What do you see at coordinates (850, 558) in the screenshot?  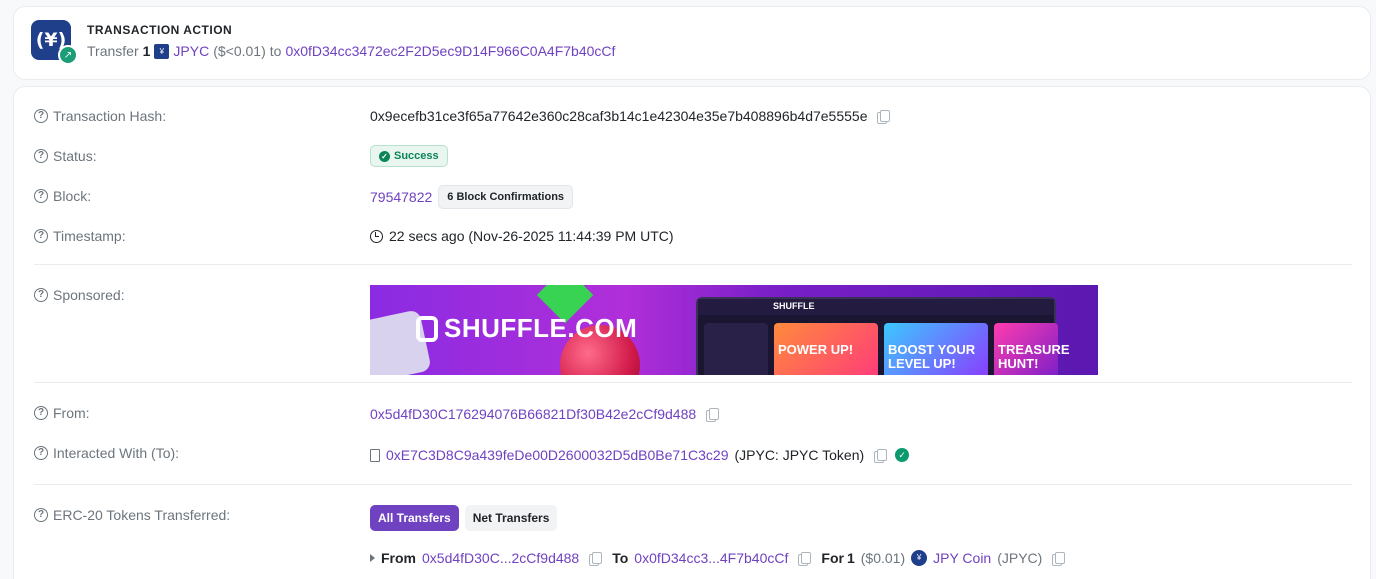 I see `transfer-amount: 1` at bounding box center [850, 558].